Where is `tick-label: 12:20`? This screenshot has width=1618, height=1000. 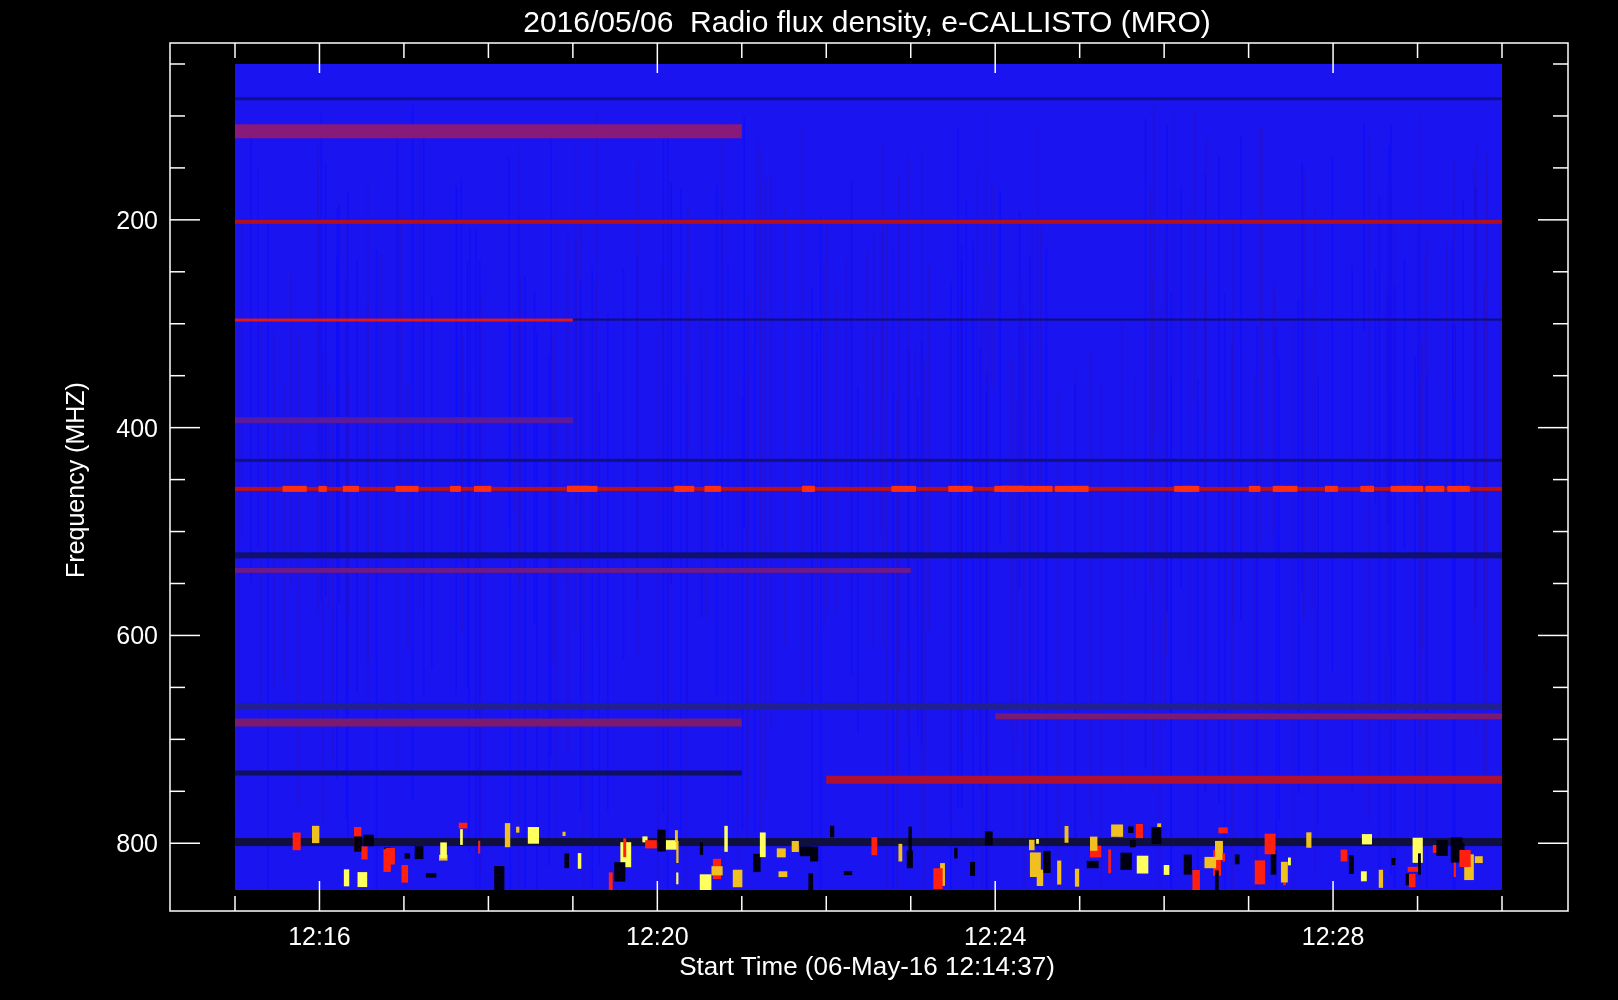 tick-label: 12:20 is located at coordinates (657, 936).